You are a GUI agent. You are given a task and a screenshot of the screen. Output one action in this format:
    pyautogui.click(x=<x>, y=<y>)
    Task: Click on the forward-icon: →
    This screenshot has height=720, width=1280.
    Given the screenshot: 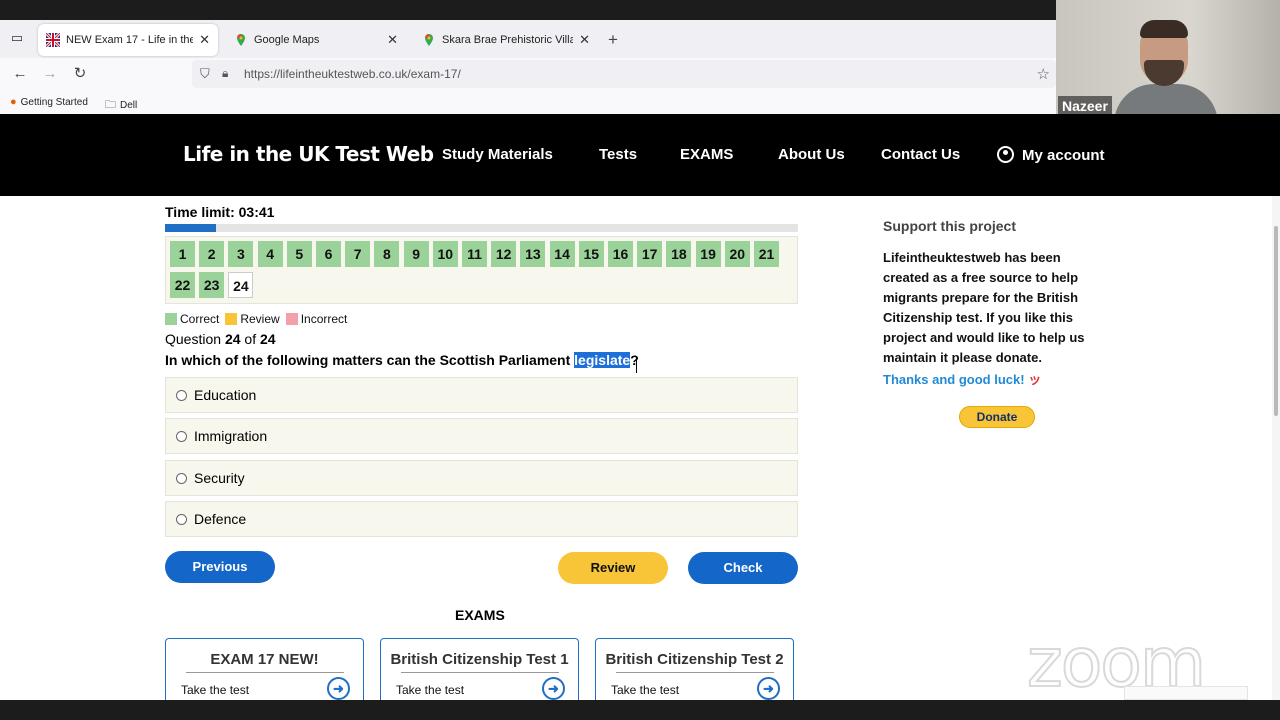 What is the action you would take?
    pyautogui.click(x=50, y=74)
    